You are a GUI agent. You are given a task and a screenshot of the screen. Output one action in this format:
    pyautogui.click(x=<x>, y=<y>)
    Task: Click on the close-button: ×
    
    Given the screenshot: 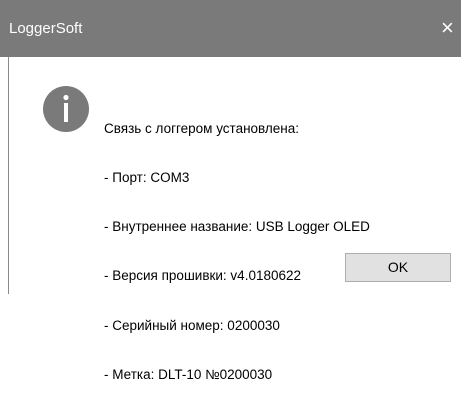 What is the action you would take?
    pyautogui.click(x=451, y=28)
    